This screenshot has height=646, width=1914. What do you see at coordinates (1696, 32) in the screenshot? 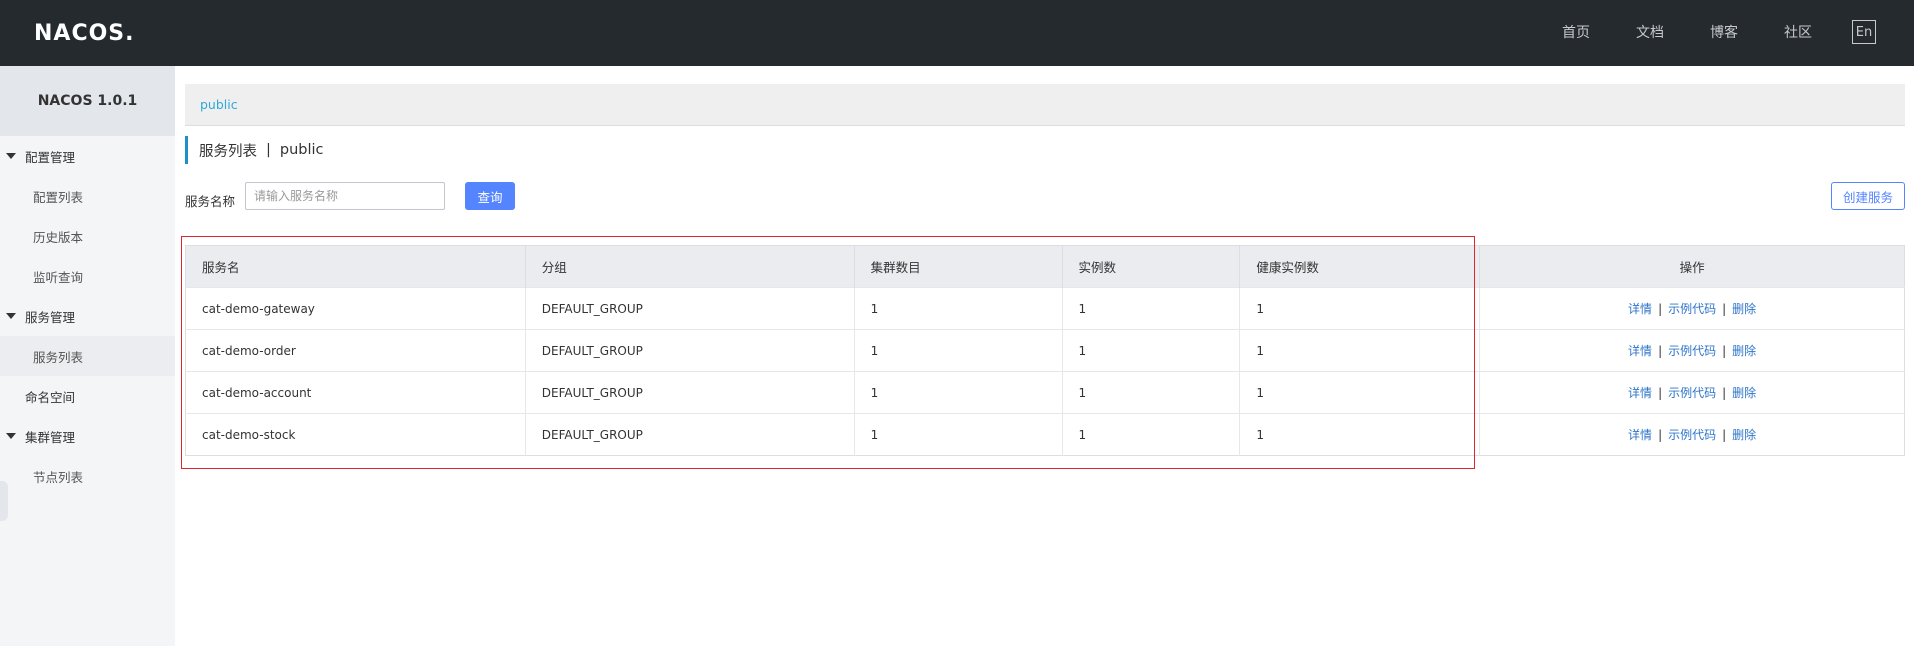
I see `top-nav: 首页 文档 博客 社区 En` at bounding box center [1696, 32].